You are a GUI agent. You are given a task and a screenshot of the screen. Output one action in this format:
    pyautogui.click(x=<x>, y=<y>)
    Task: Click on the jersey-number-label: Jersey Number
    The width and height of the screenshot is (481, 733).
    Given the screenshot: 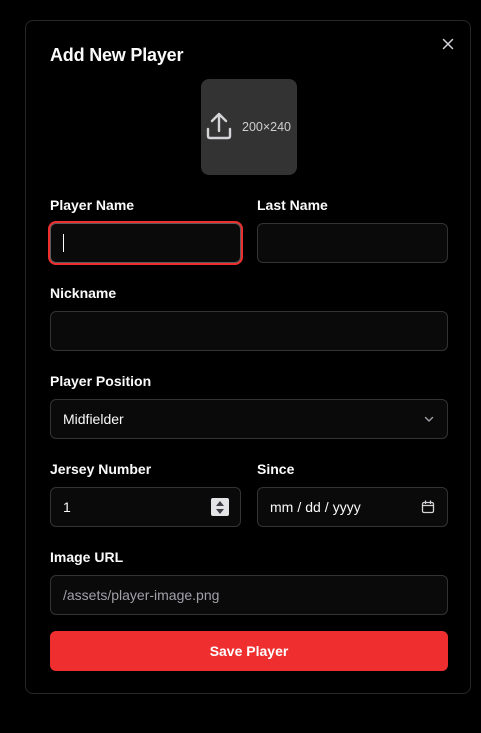 What is the action you would take?
    pyautogui.click(x=101, y=469)
    